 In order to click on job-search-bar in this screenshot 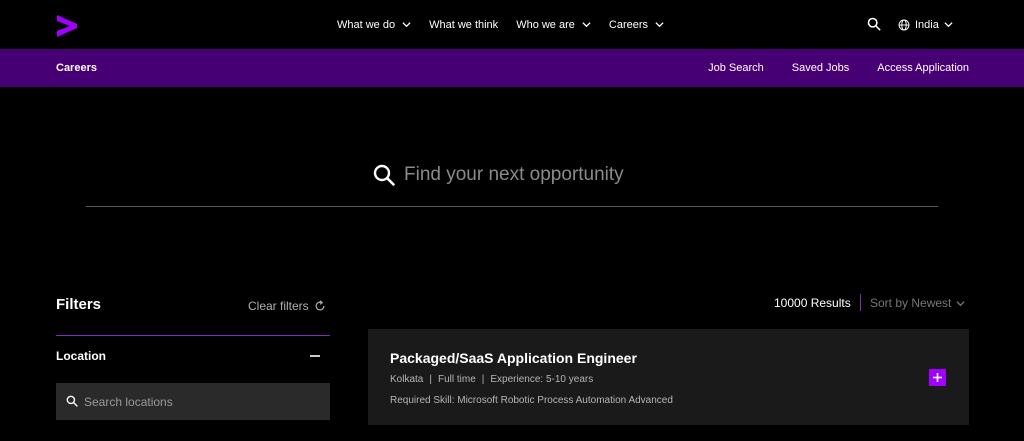, I will do `click(512, 178)`.